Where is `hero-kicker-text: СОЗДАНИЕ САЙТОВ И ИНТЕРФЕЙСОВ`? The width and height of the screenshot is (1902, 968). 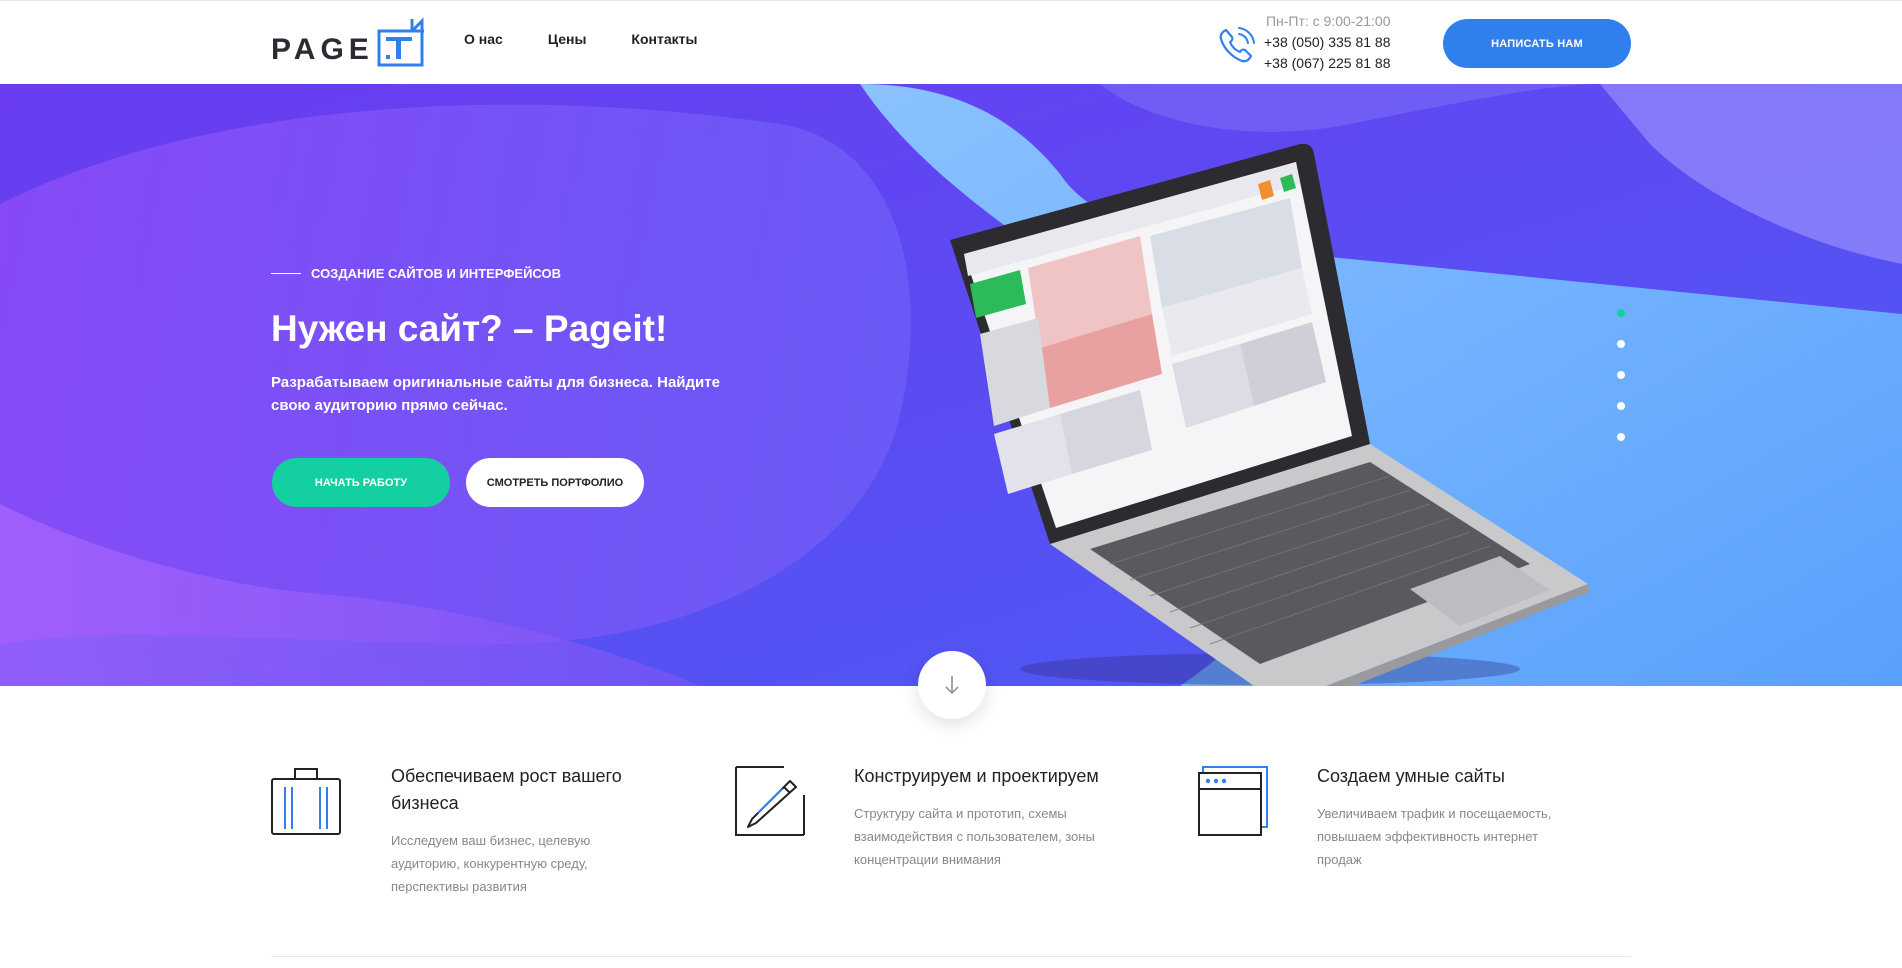
hero-kicker-text: СОЗДАНИЕ САЙТОВ И ИНТЕРФЕЙСОВ is located at coordinates (436, 273).